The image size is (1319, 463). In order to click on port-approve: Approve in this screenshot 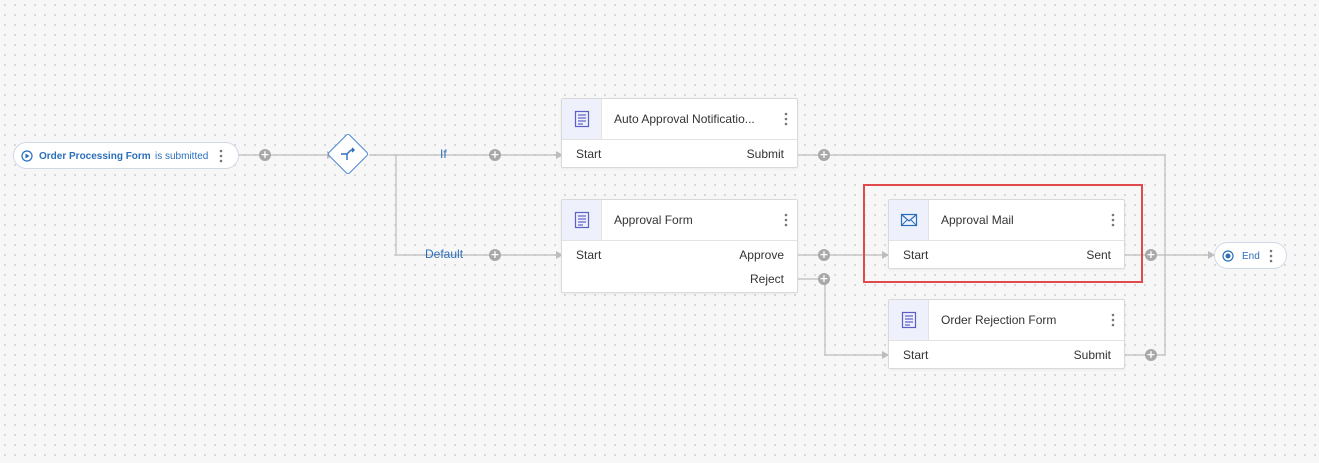, I will do `click(761, 255)`.